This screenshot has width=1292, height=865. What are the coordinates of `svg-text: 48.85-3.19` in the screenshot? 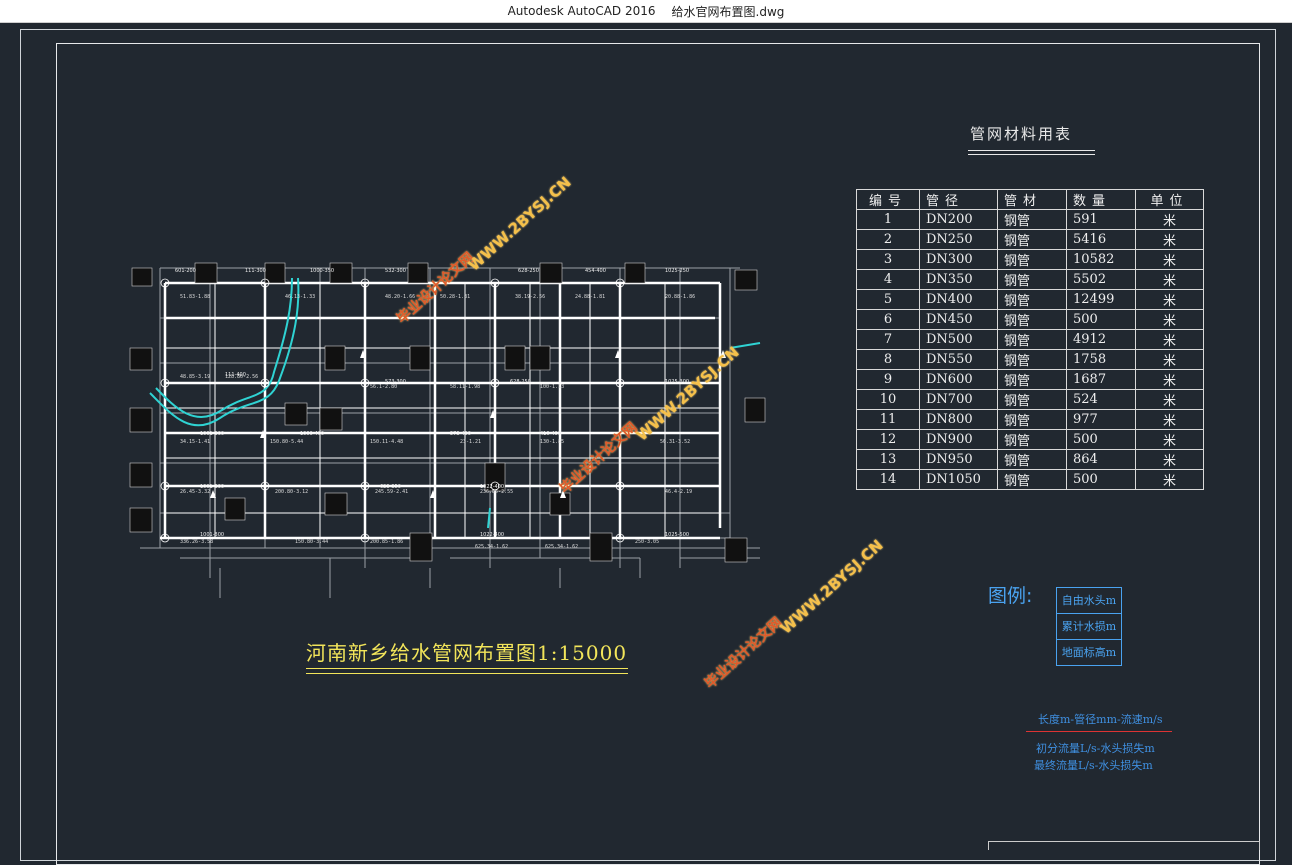 It's located at (195, 377).